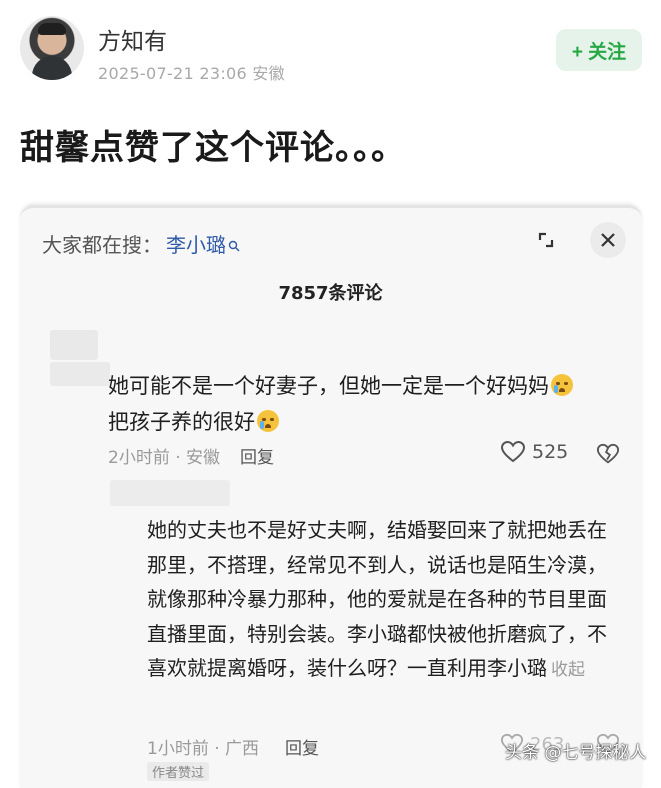  I want to click on watermark: 头条 @七号探秘人, so click(576, 753).